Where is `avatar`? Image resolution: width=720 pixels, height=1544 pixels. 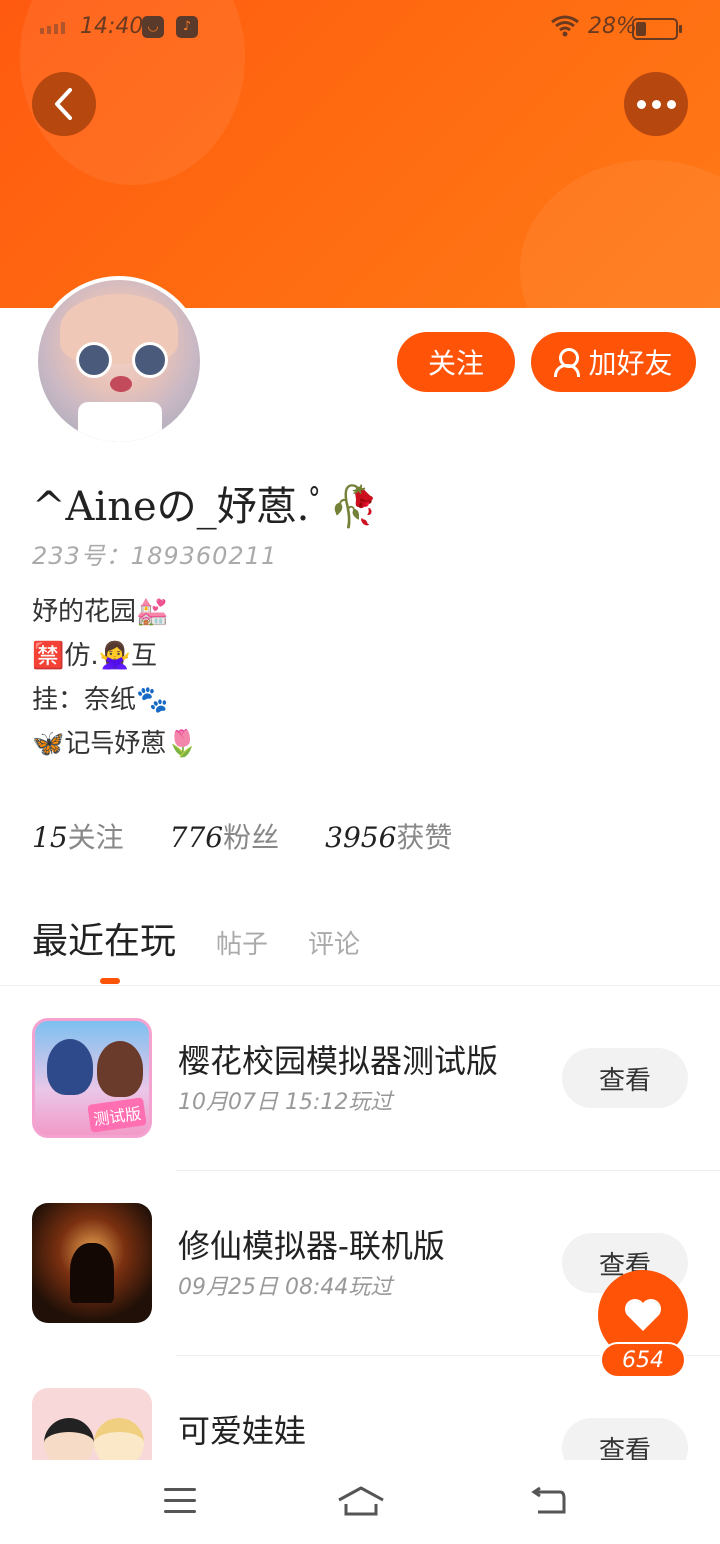 avatar is located at coordinates (119, 361).